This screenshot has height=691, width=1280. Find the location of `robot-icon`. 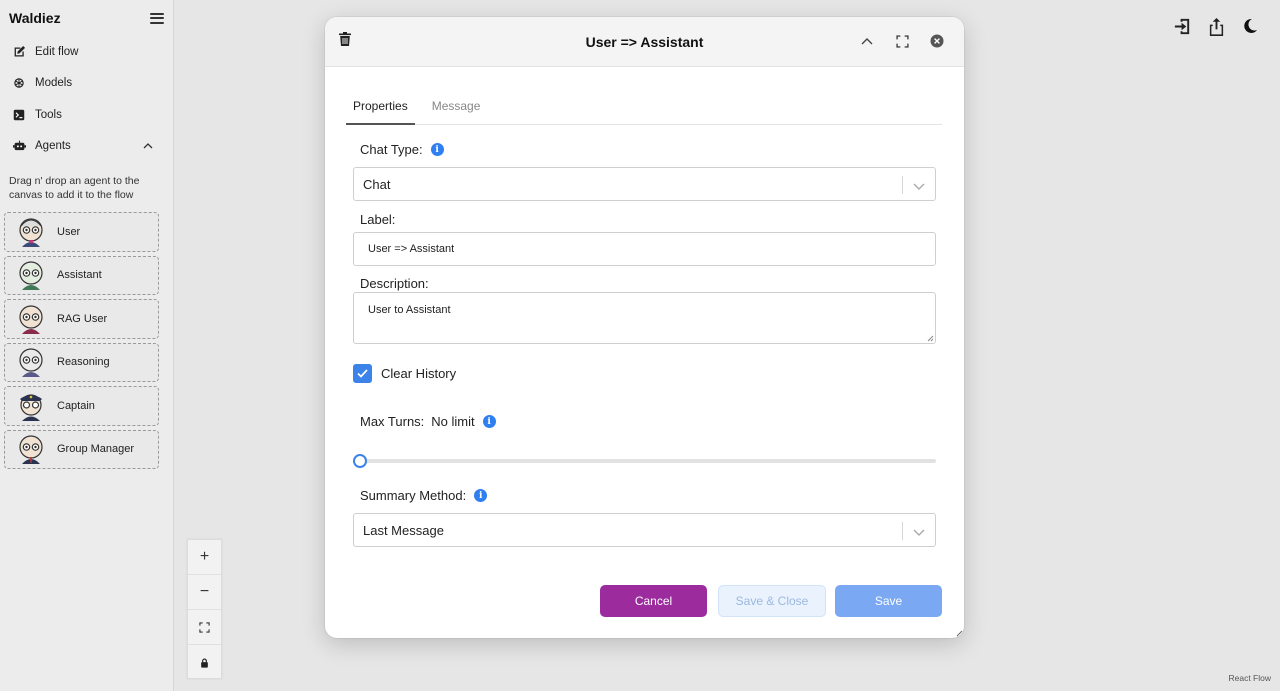

robot-icon is located at coordinates (19, 146).